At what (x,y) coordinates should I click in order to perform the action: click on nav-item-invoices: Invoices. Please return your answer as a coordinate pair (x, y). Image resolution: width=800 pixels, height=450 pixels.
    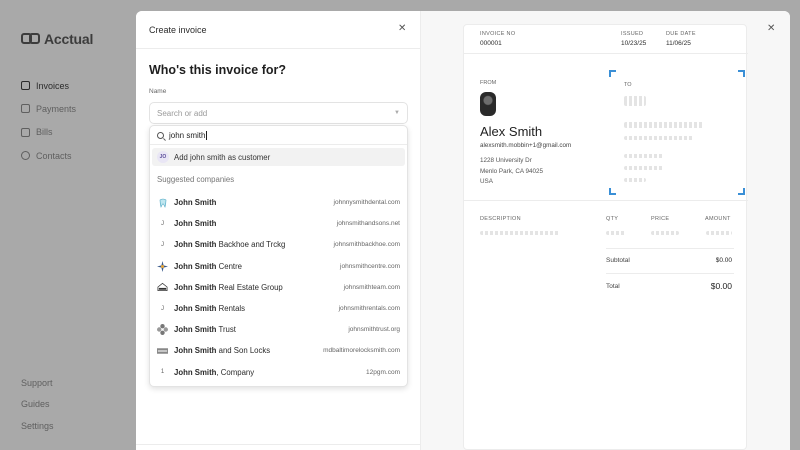
    Looking at the image, I should click on (48, 85).